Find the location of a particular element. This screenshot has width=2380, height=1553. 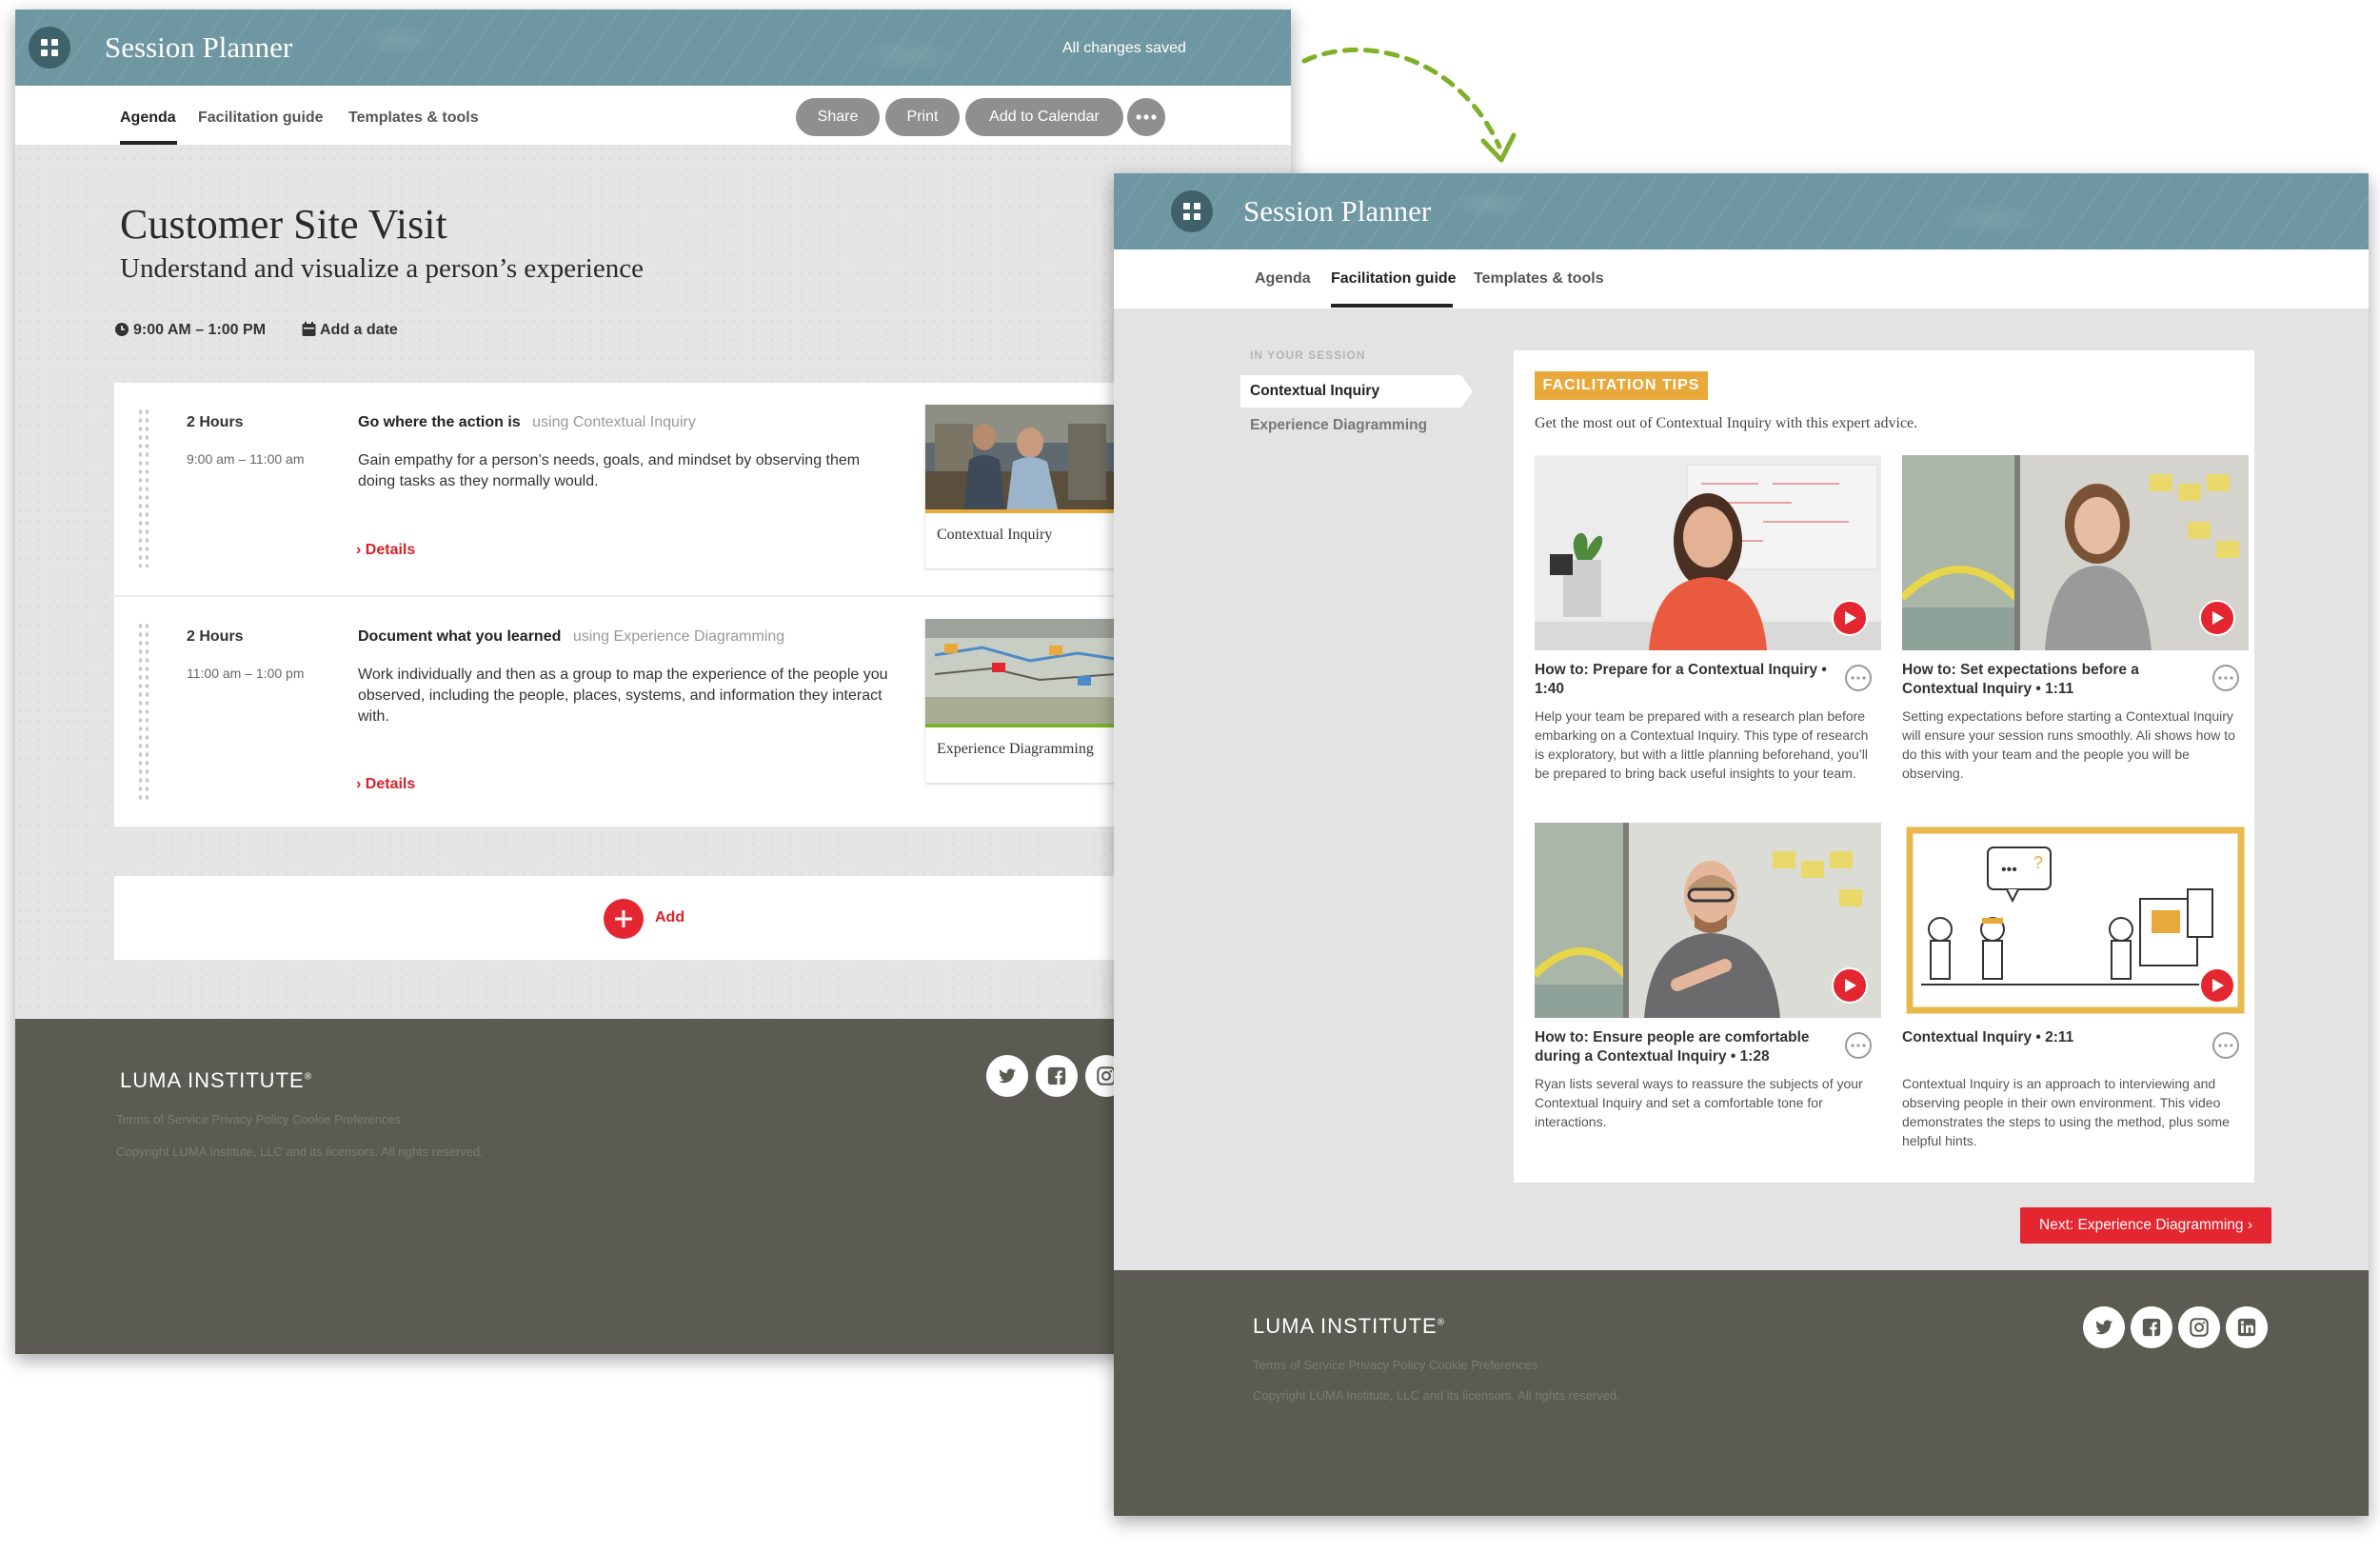

contextual-inquiry-photo is located at coordinates (1020, 459).